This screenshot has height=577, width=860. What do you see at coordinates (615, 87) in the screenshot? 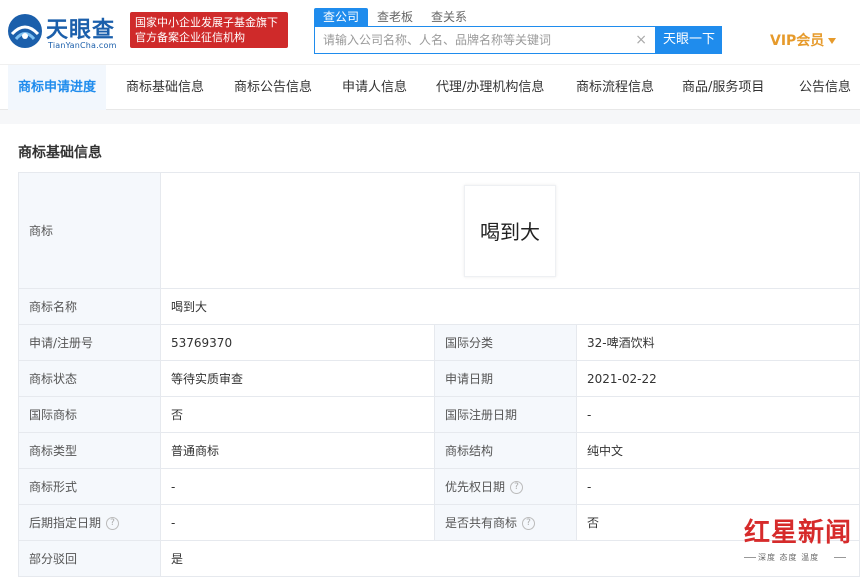
I see `tab-process-info: 商标流程信息` at bounding box center [615, 87].